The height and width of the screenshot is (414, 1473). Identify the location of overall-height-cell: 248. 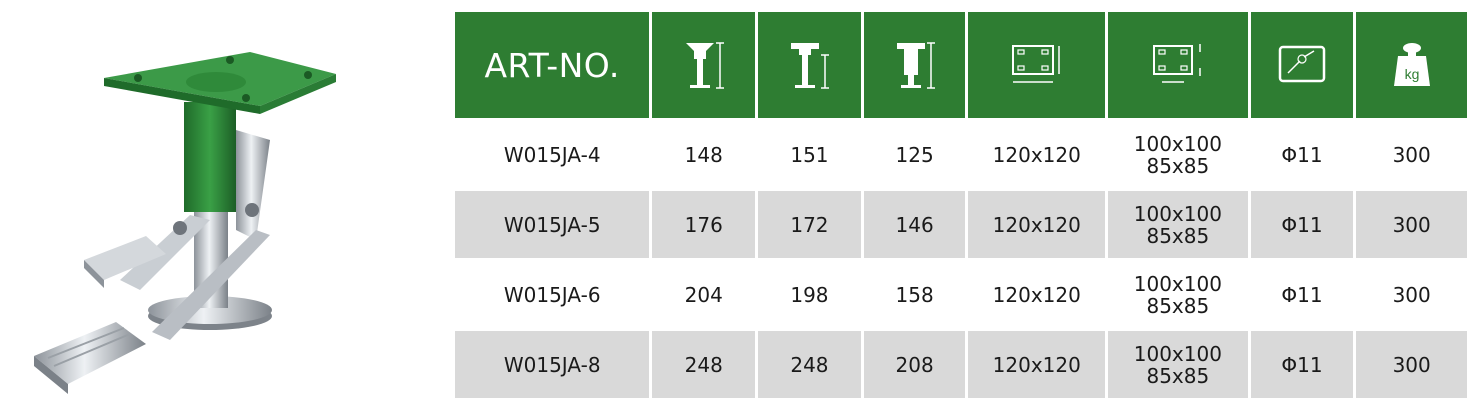
(704, 364).